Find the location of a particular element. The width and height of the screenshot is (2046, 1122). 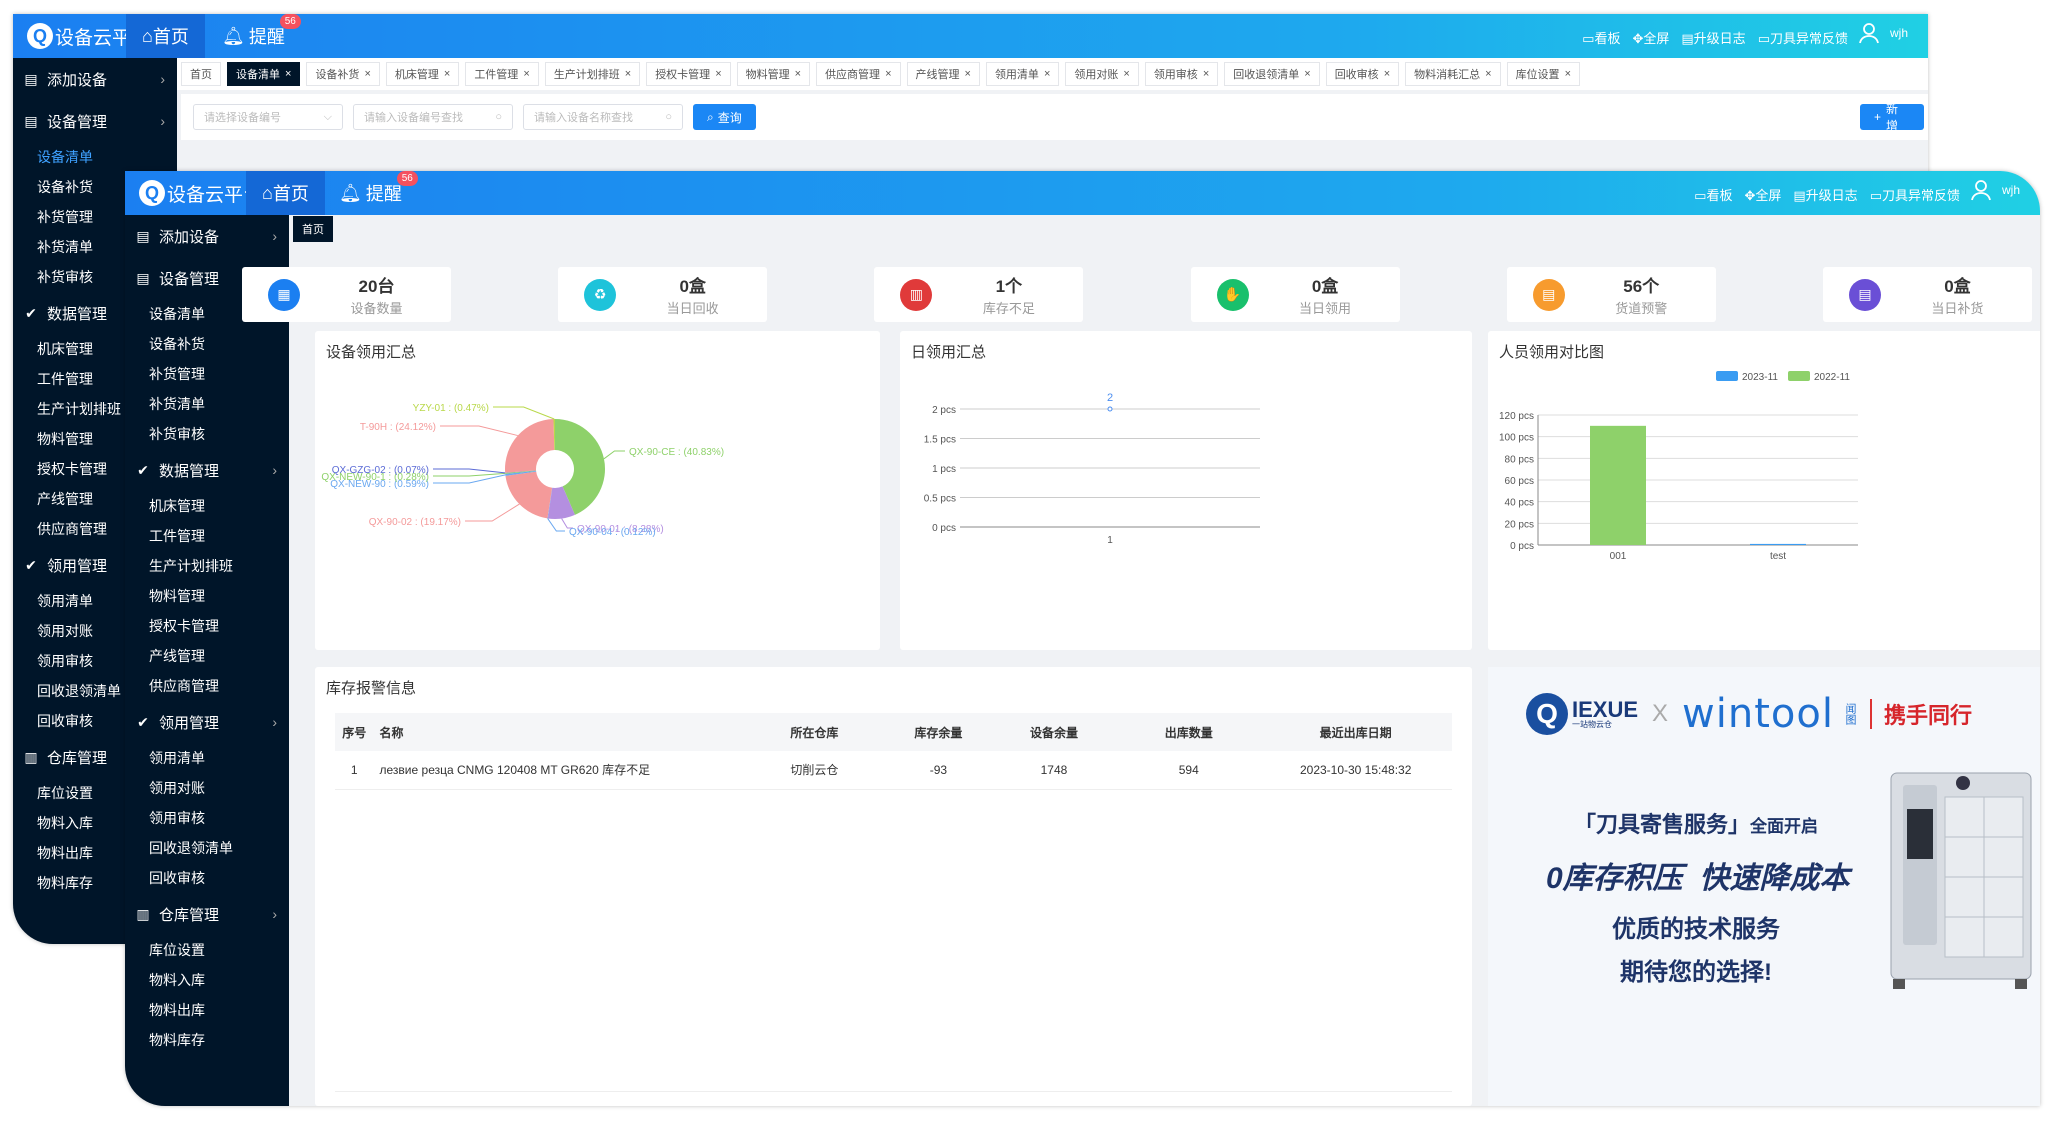

tab-6: 授权卡管理 × is located at coordinates (688, 74).